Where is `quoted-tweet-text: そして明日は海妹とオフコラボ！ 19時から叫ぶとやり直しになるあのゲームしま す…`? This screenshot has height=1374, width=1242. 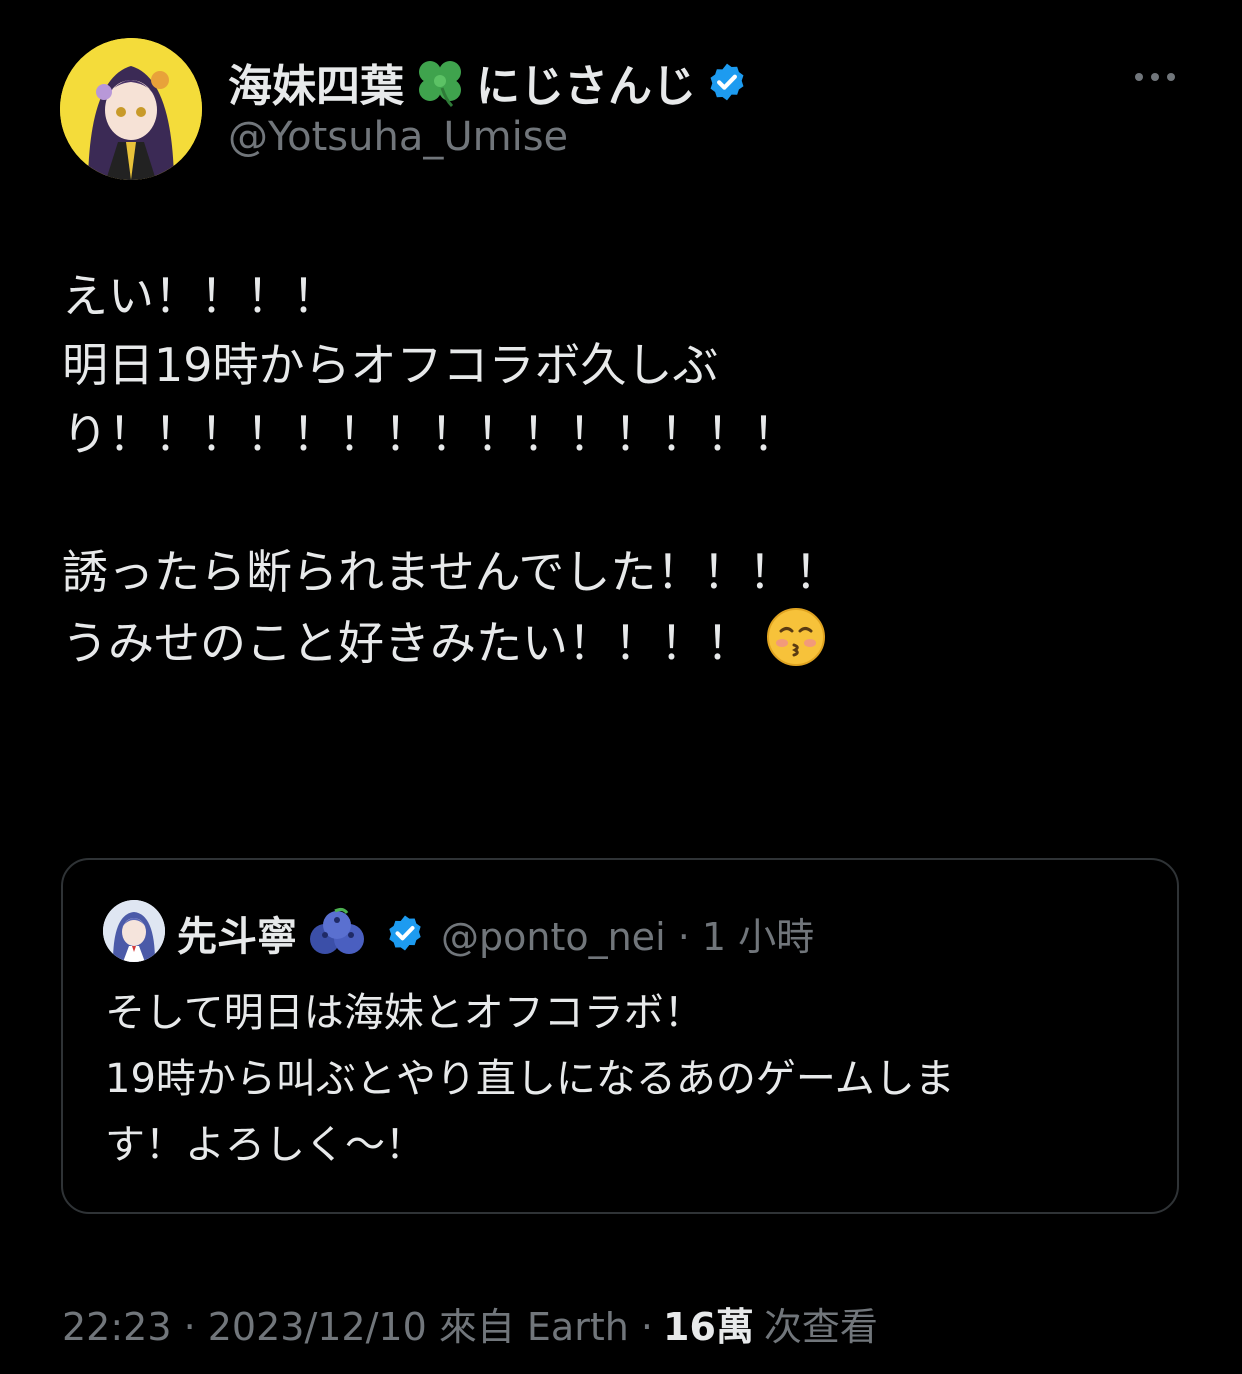
quoted-tweet-text: そして明日は海妹とオフコラボ！ 19時から叫ぶとやり直しになるあのゲームしま す… is located at coordinates (625, 1079).